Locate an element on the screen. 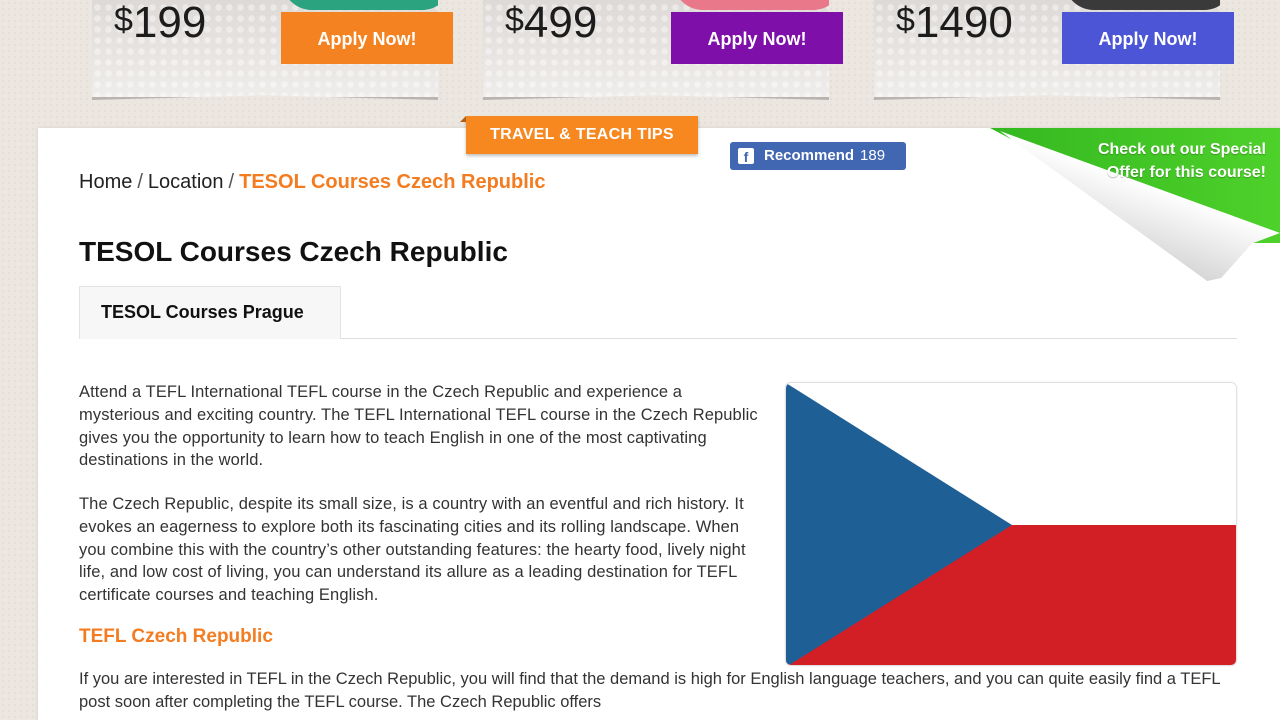 The width and height of the screenshot is (1280, 720). page-title: TESOL Courses Czech Republic is located at coordinates (293, 251).